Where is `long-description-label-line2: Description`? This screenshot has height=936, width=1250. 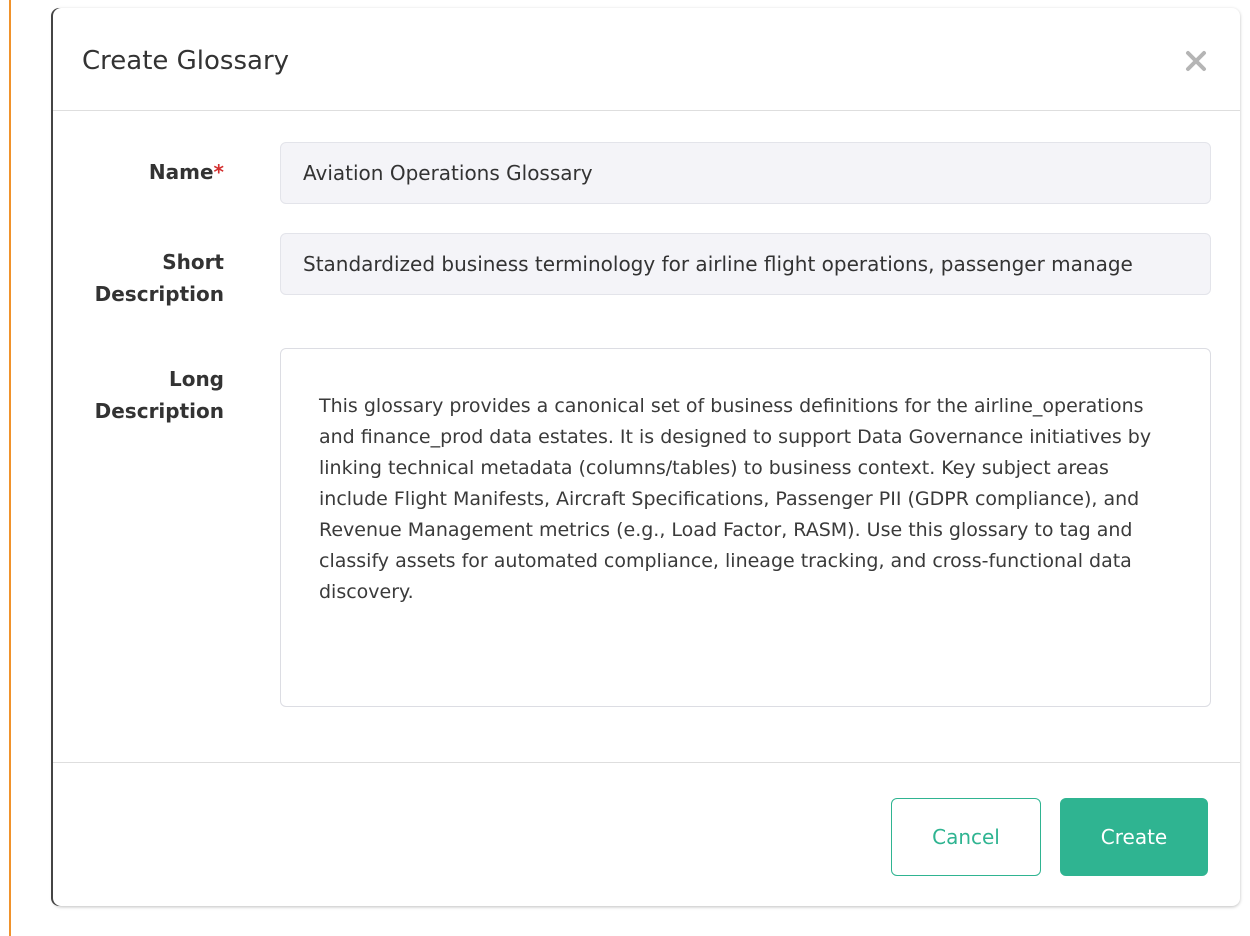
long-description-label-line2: Description is located at coordinates (159, 411).